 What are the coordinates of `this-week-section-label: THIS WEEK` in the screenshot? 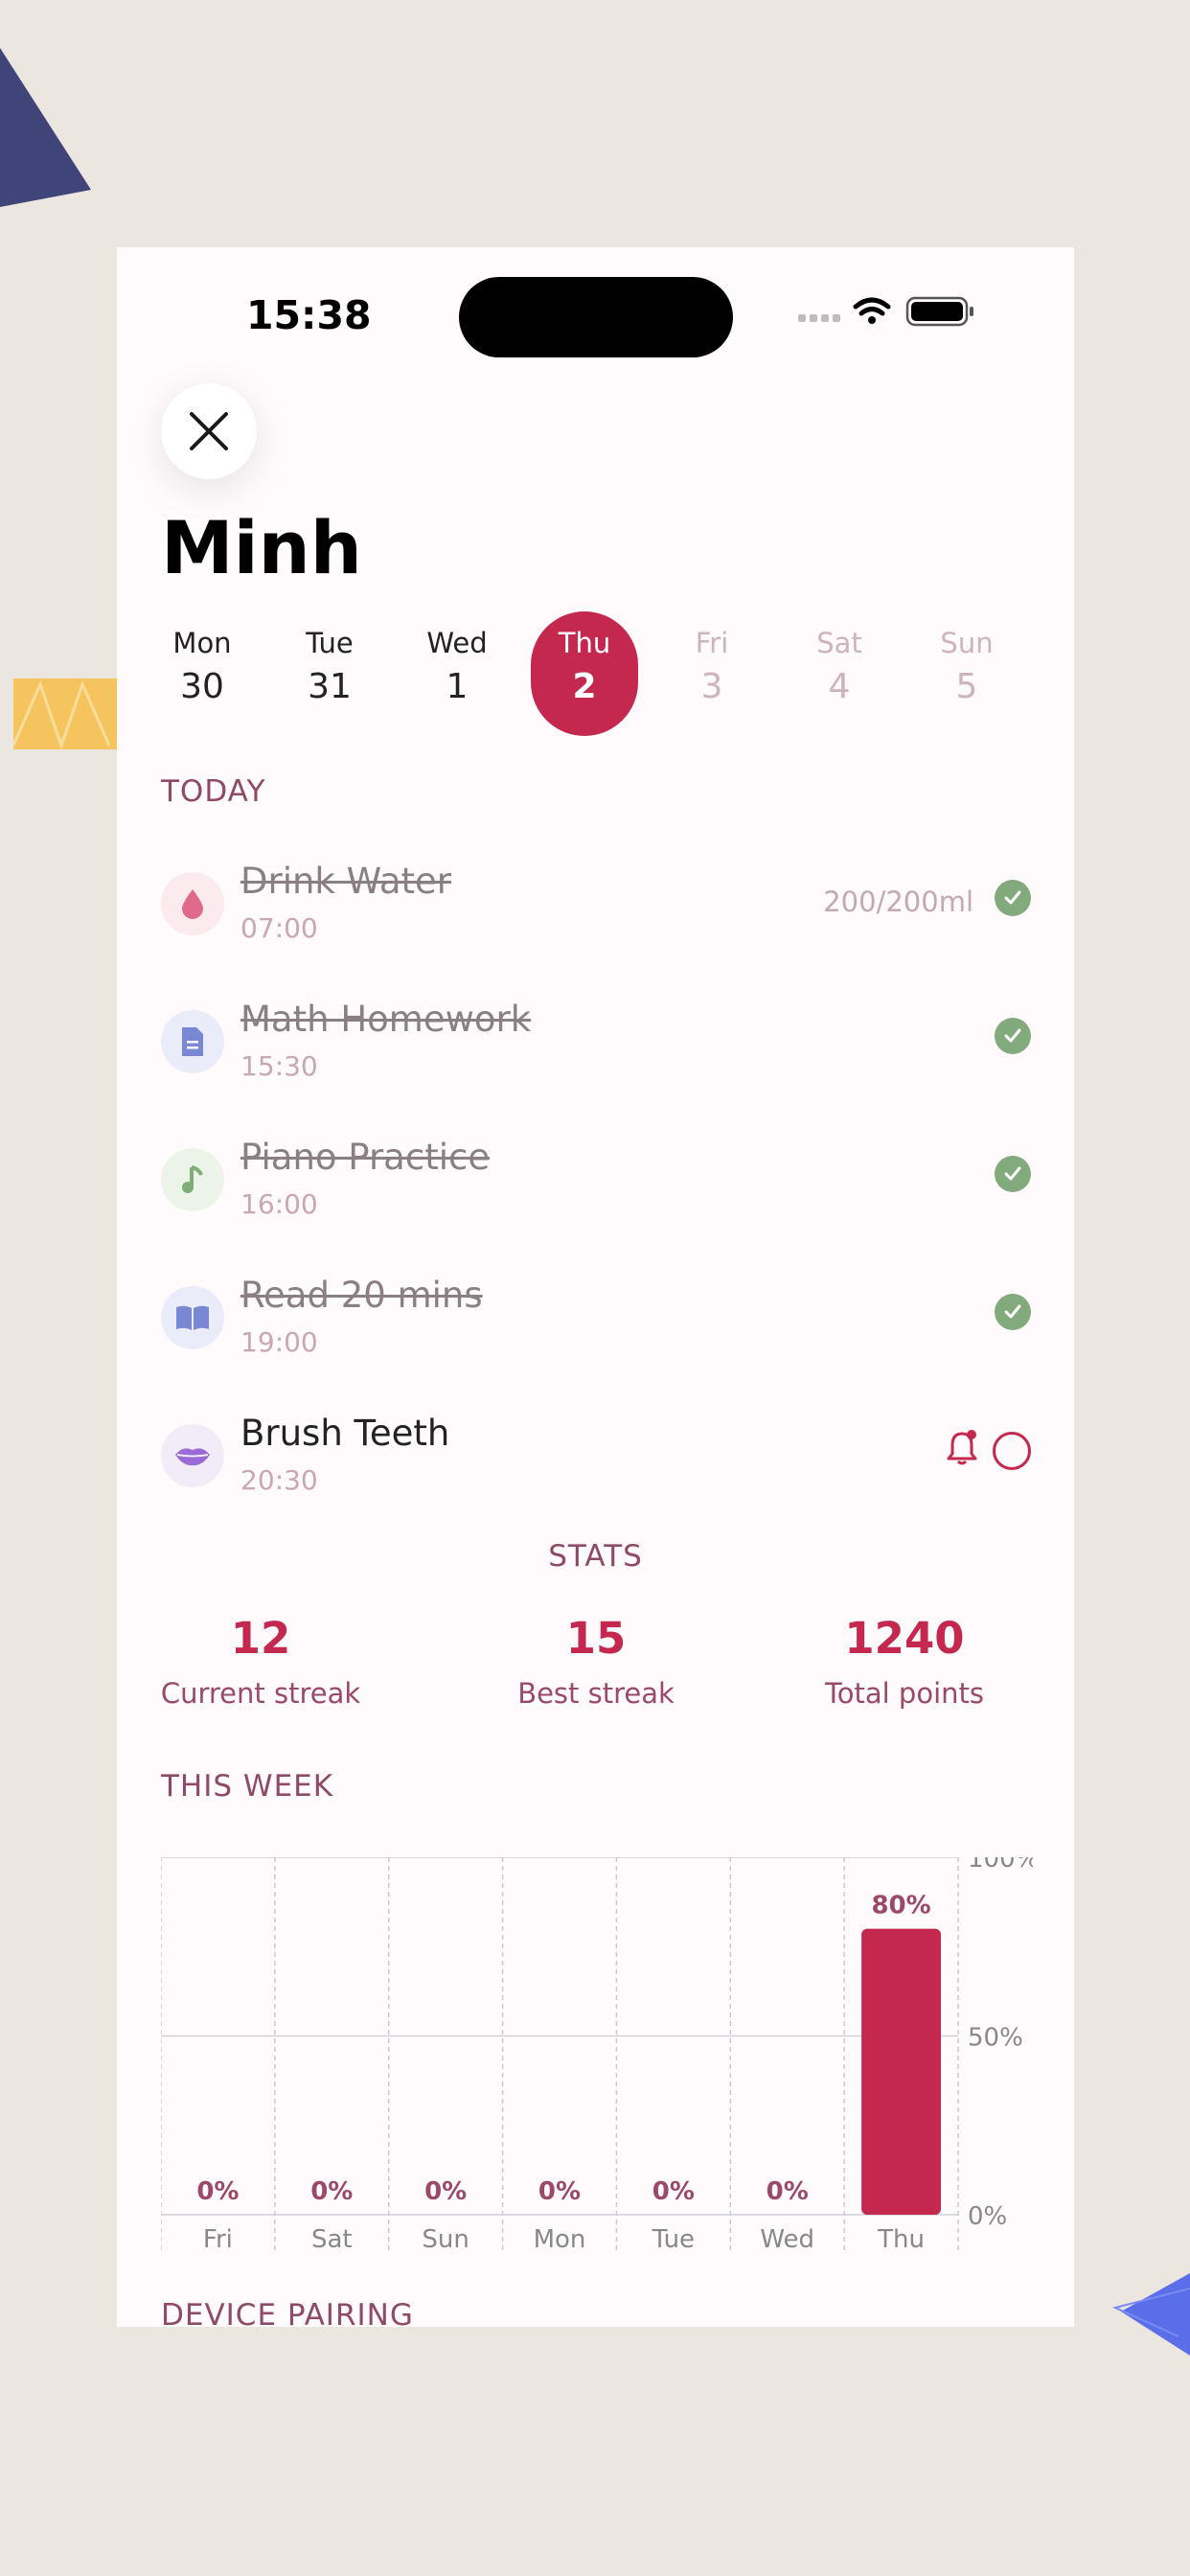 It's located at (248, 1786).